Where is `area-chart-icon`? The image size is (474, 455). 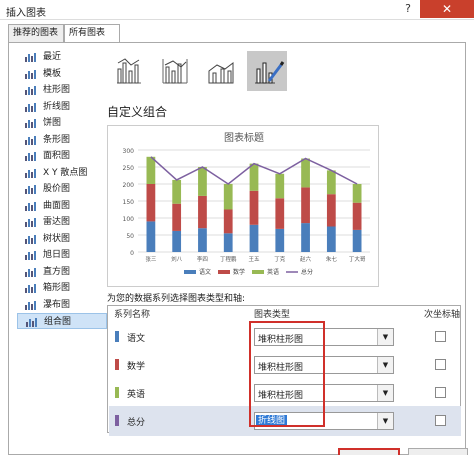 area-chart-icon is located at coordinates (30, 156).